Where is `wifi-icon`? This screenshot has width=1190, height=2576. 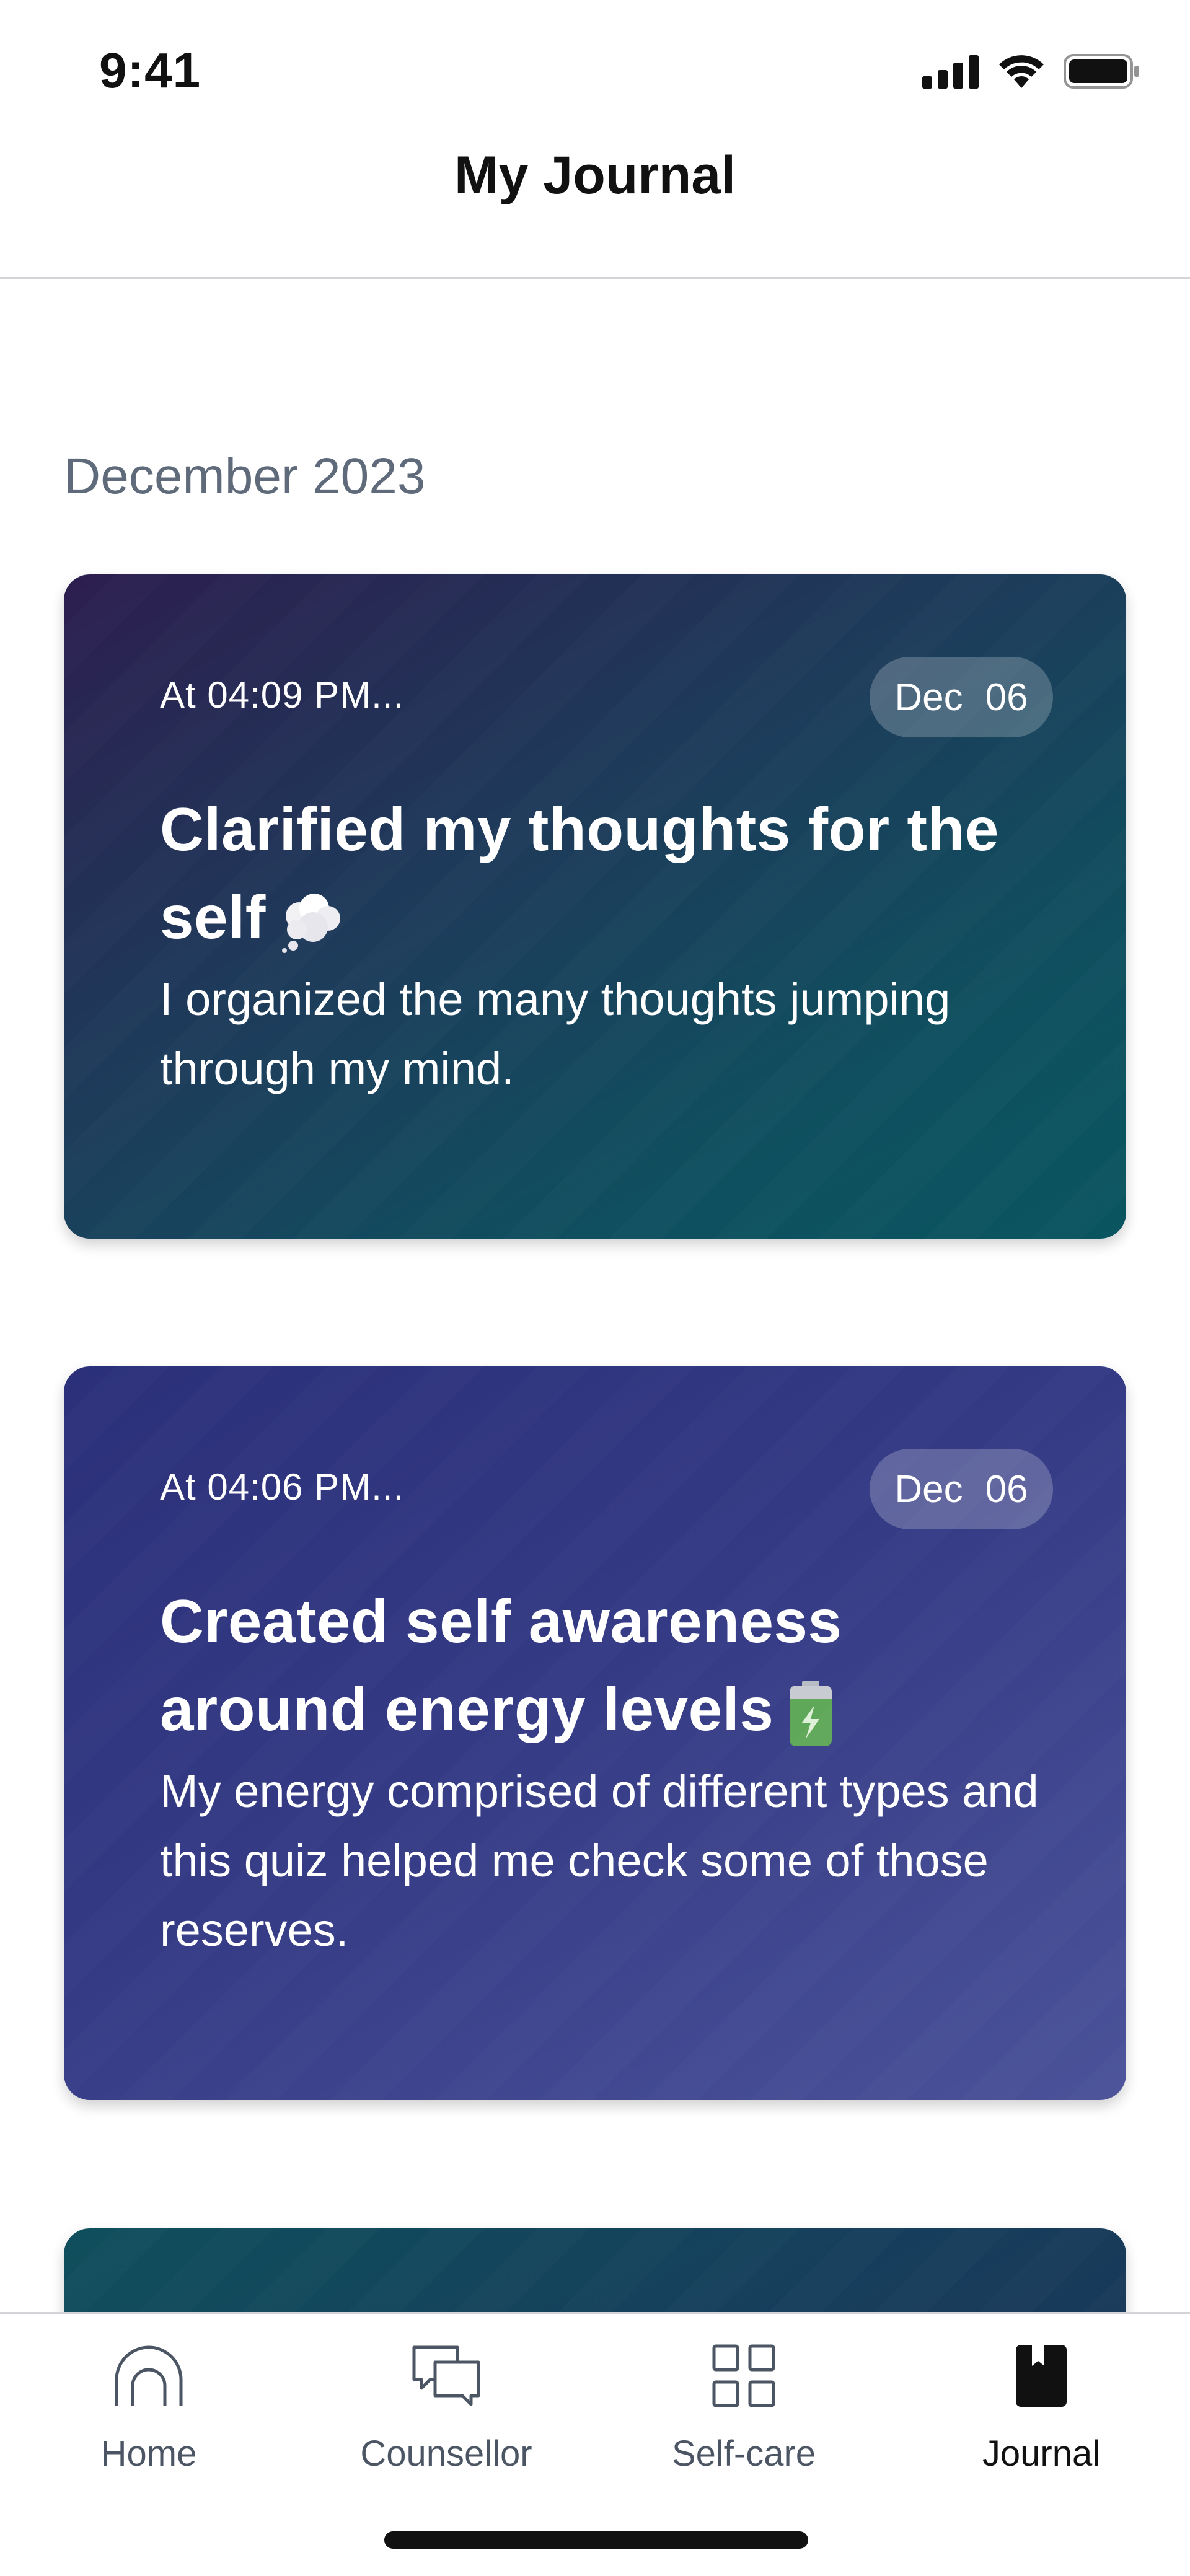
wifi-icon is located at coordinates (1021, 71).